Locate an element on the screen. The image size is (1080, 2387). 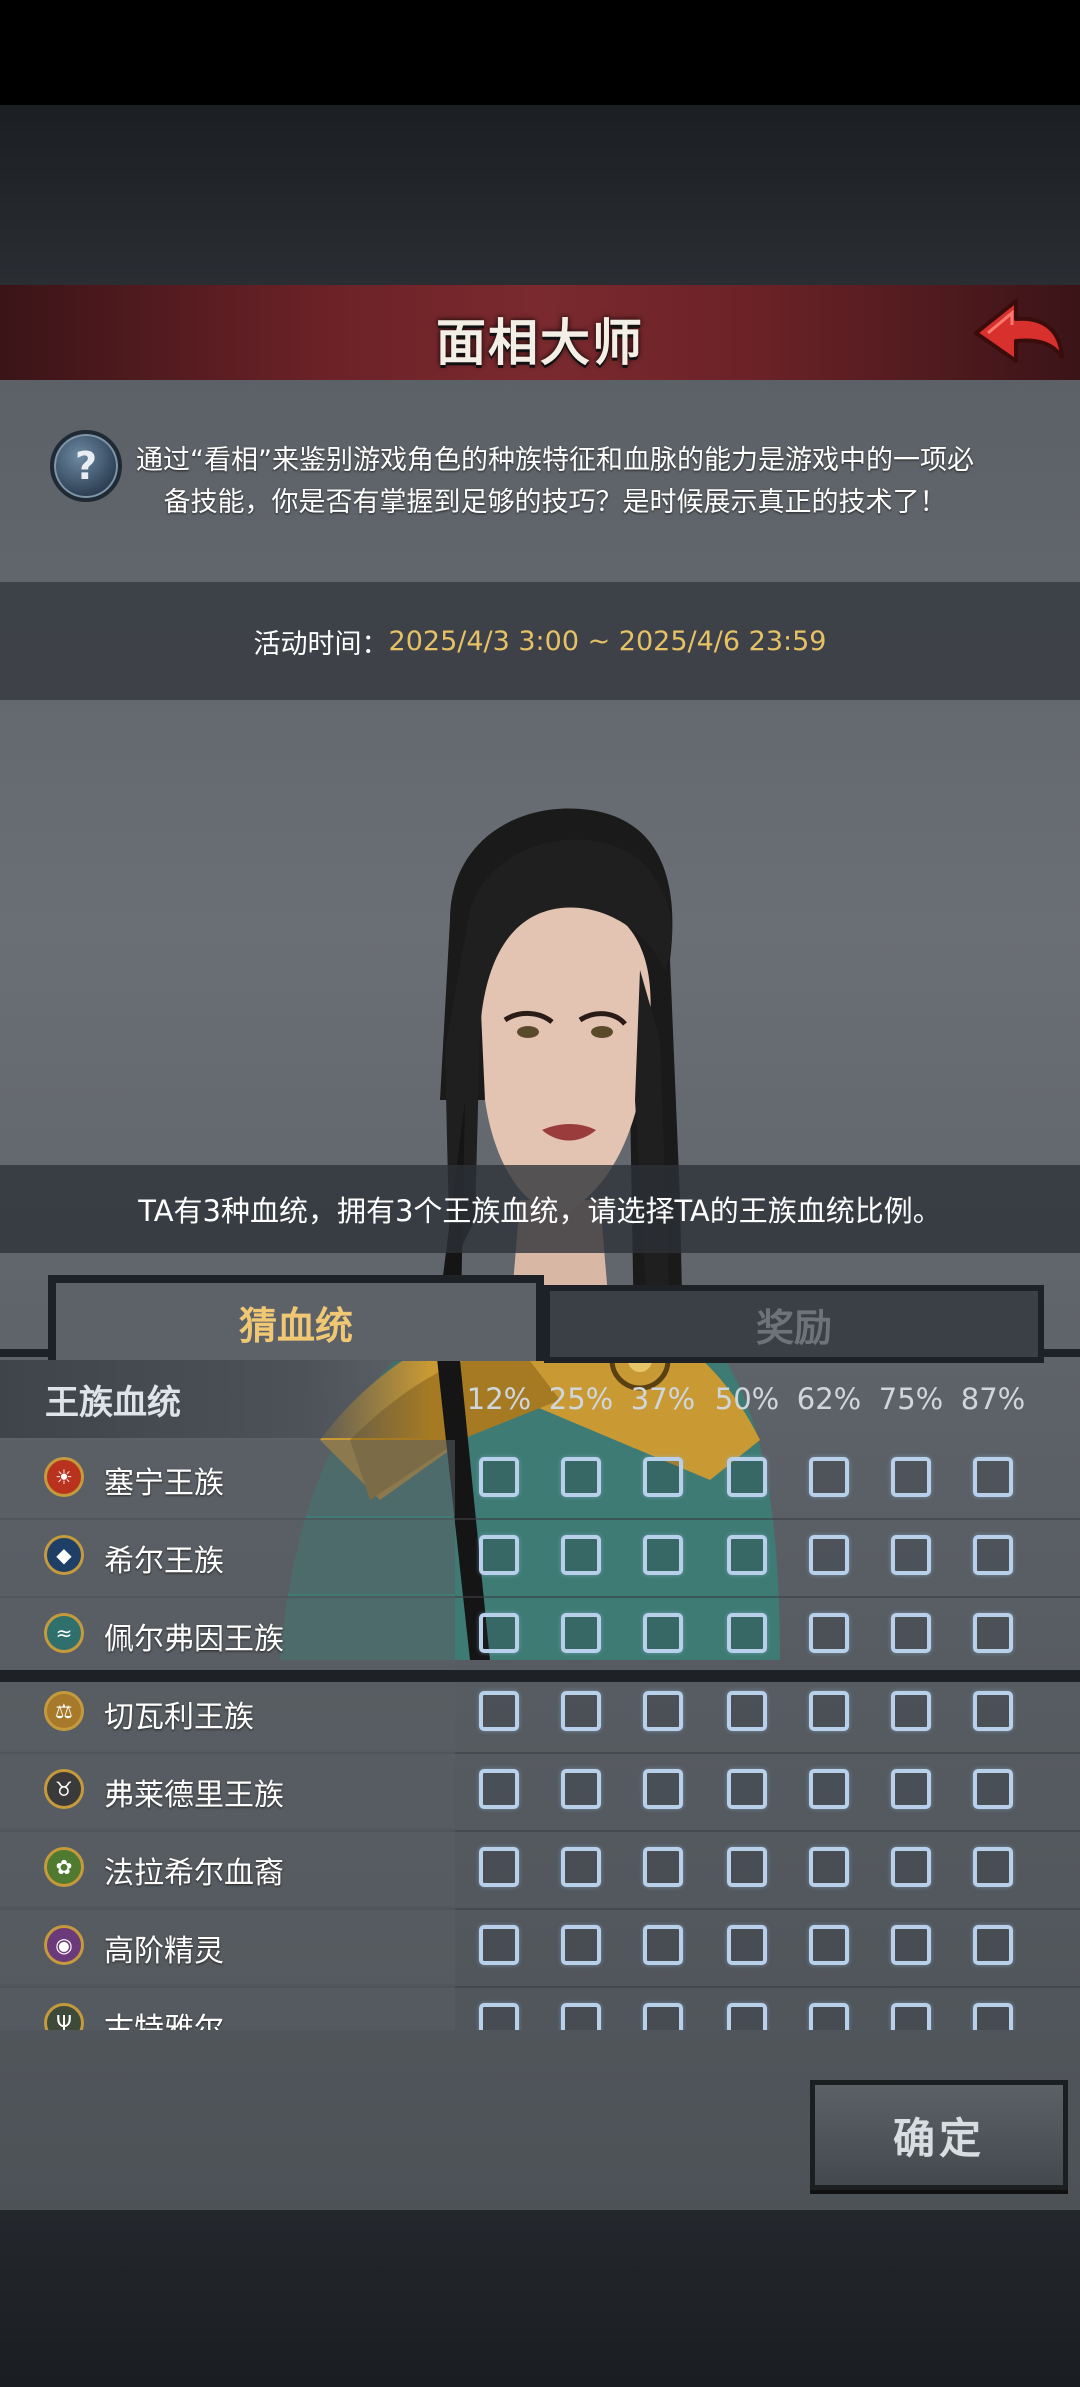
help-icon: ? is located at coordinates (86, 466).